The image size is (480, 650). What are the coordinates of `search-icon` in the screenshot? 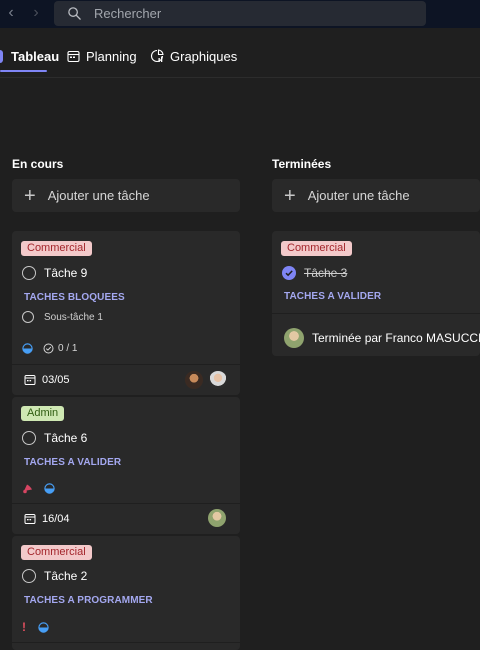 It's located at (74, 13).